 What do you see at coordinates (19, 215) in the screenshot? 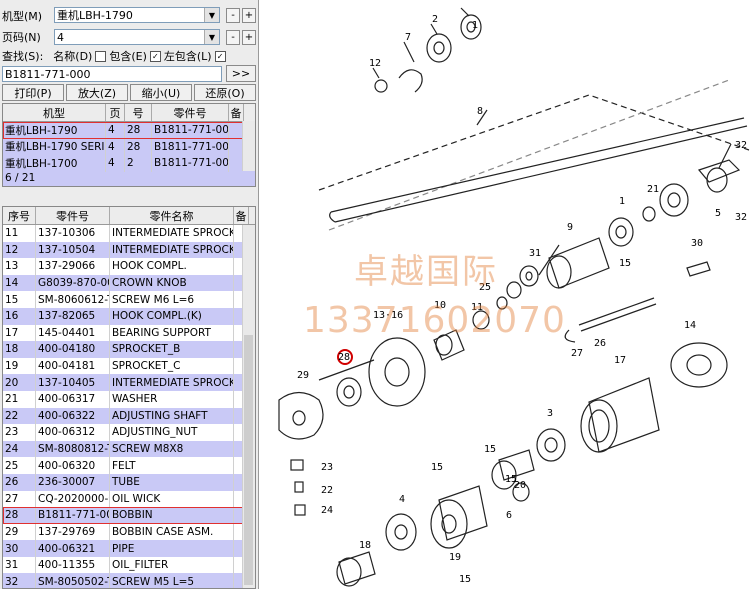
I see `col-seq: 序号` at bounding box center [19, 215].